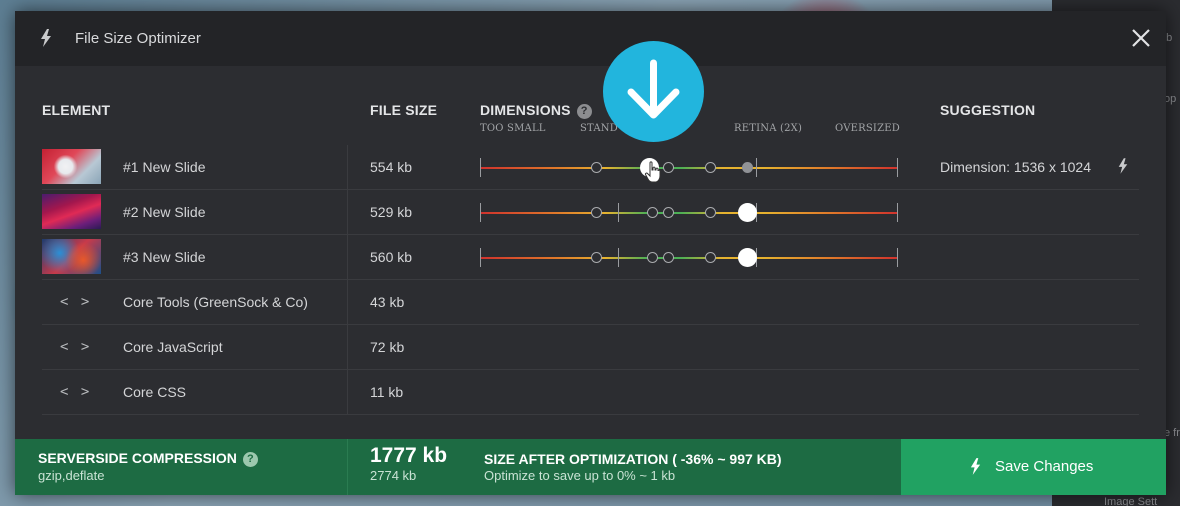 Image resolution: width=1180 pixels, height=506 pixels. What do you see at coordinates (525, 110) in the screenshot?
I see `dimensions-label: DIMENSIONS` at bounding box center [525, 110].